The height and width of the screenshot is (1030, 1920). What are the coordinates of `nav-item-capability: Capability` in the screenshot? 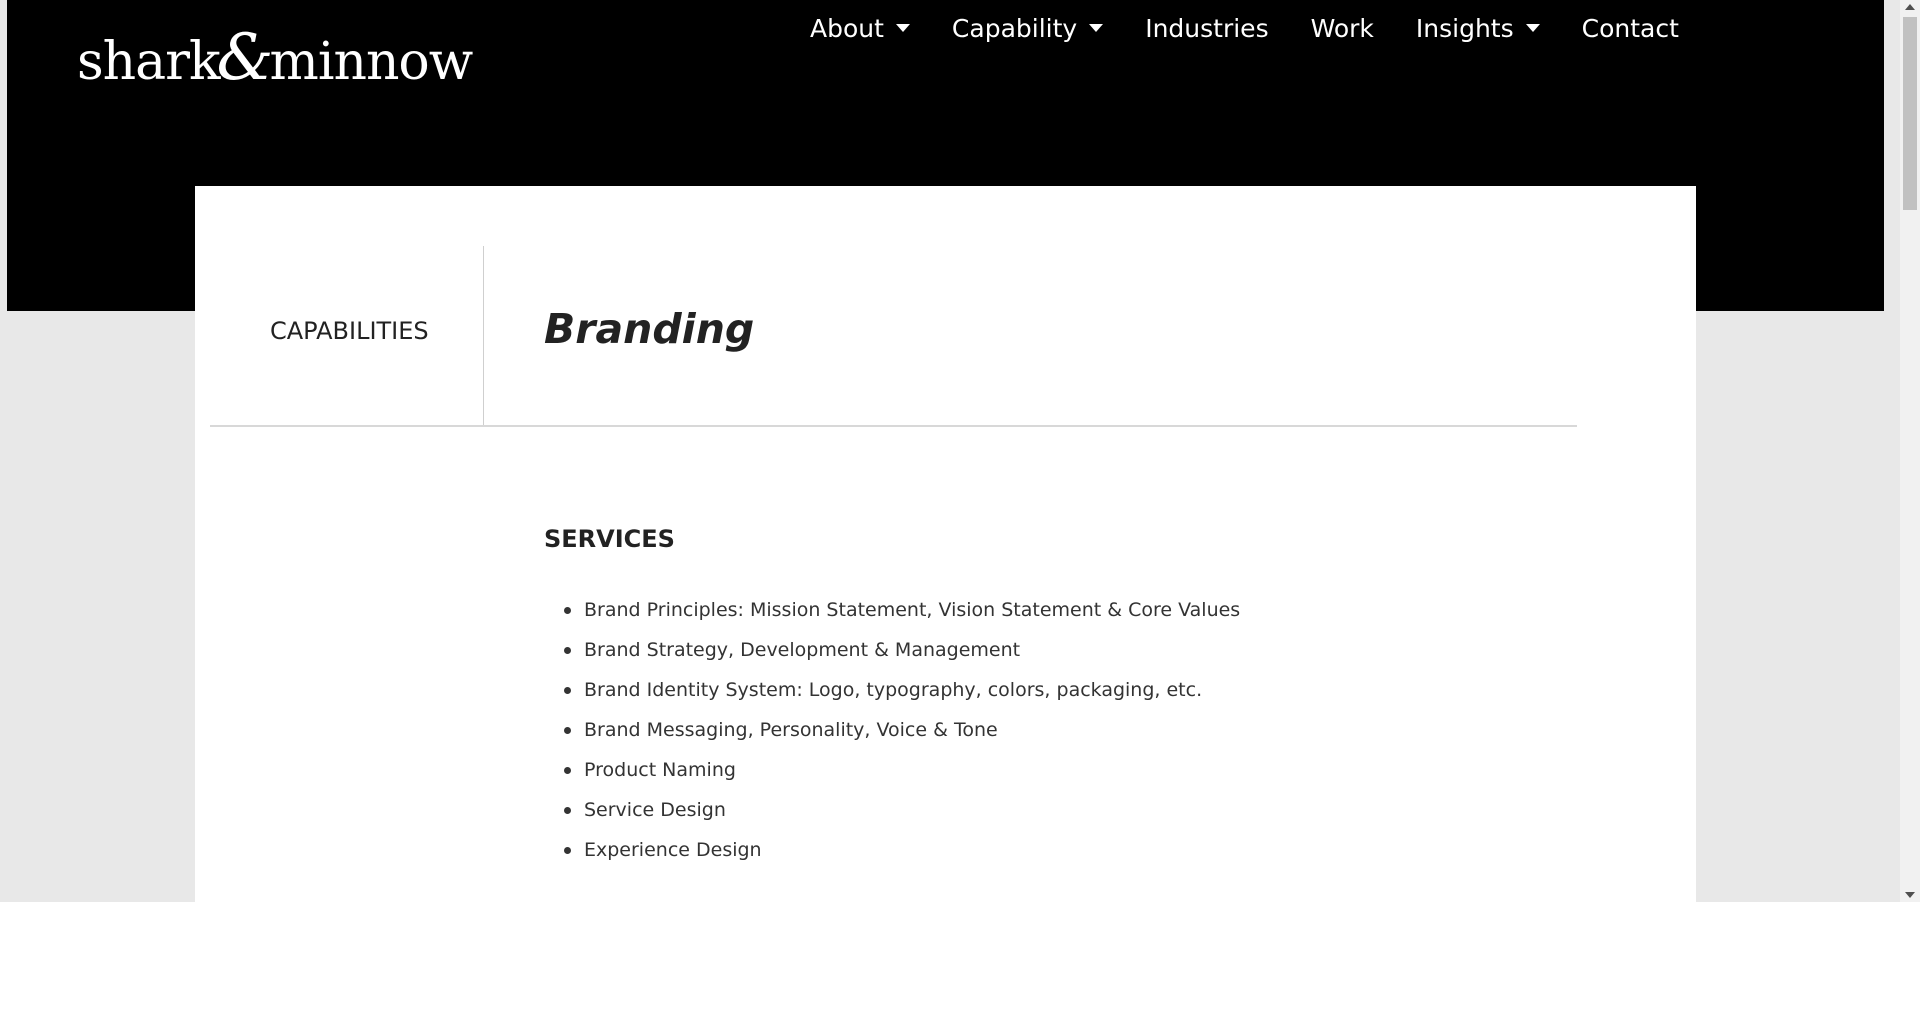 It's located at (1027, 28).